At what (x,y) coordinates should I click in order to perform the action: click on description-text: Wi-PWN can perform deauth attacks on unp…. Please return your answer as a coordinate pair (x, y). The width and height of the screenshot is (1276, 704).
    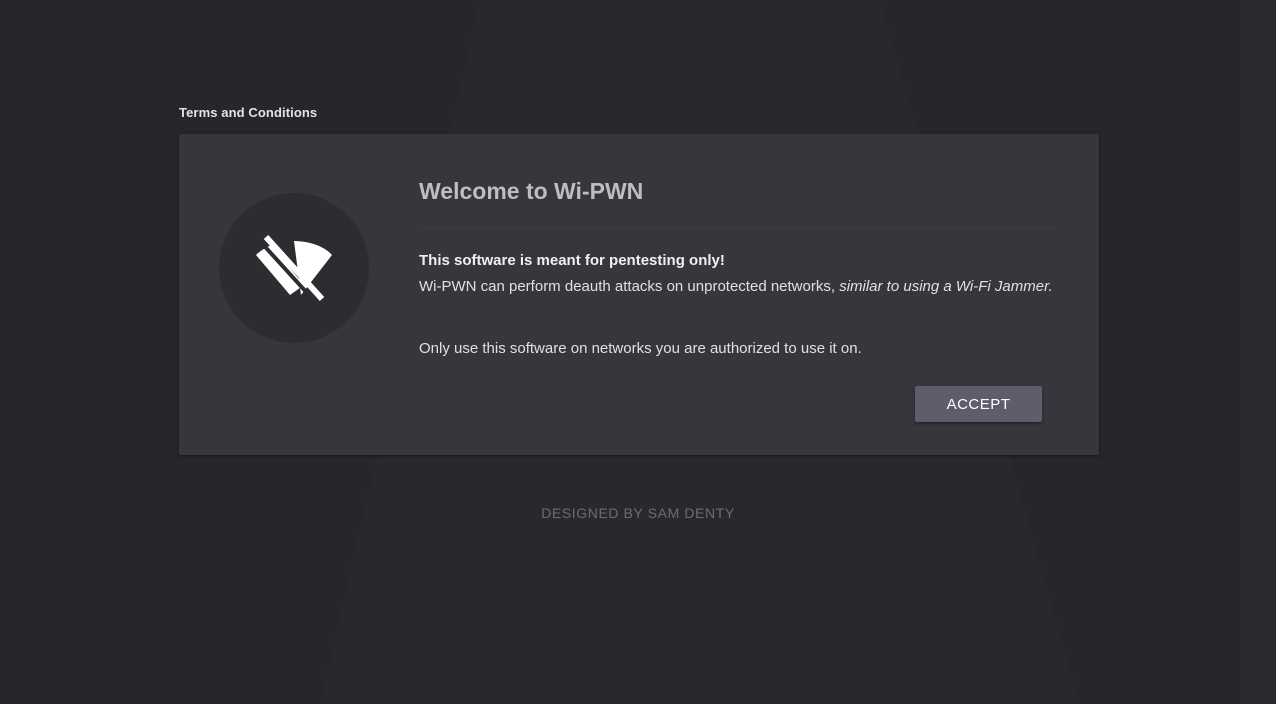
    Looking at the image, I should click on (629, 286).